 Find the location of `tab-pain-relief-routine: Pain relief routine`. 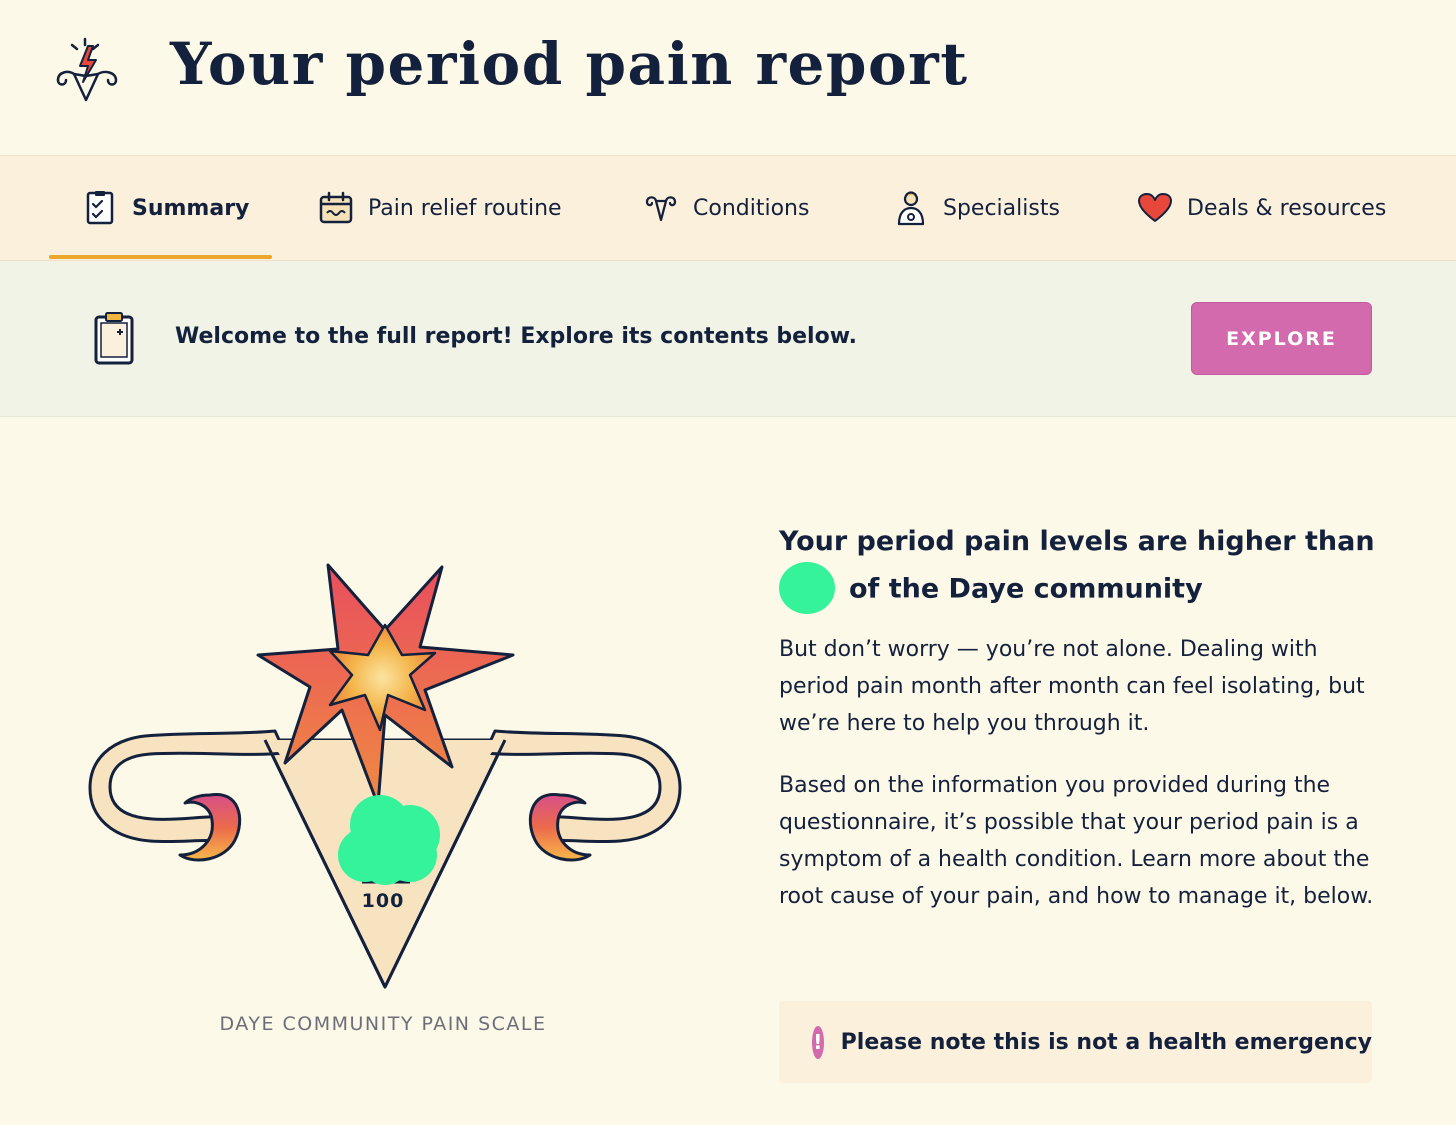

tab-pain-relief-routine: Pain relief routine is located at coordinates (440, 208).